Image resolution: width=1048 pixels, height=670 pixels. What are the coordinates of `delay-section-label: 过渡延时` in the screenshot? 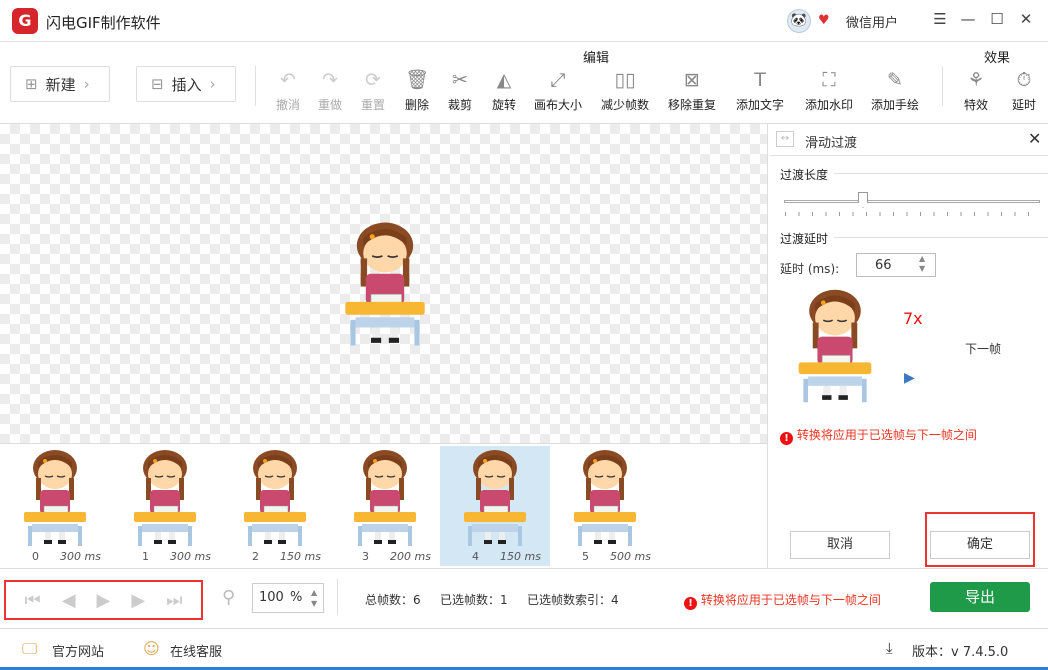 It's located at (804, 239).